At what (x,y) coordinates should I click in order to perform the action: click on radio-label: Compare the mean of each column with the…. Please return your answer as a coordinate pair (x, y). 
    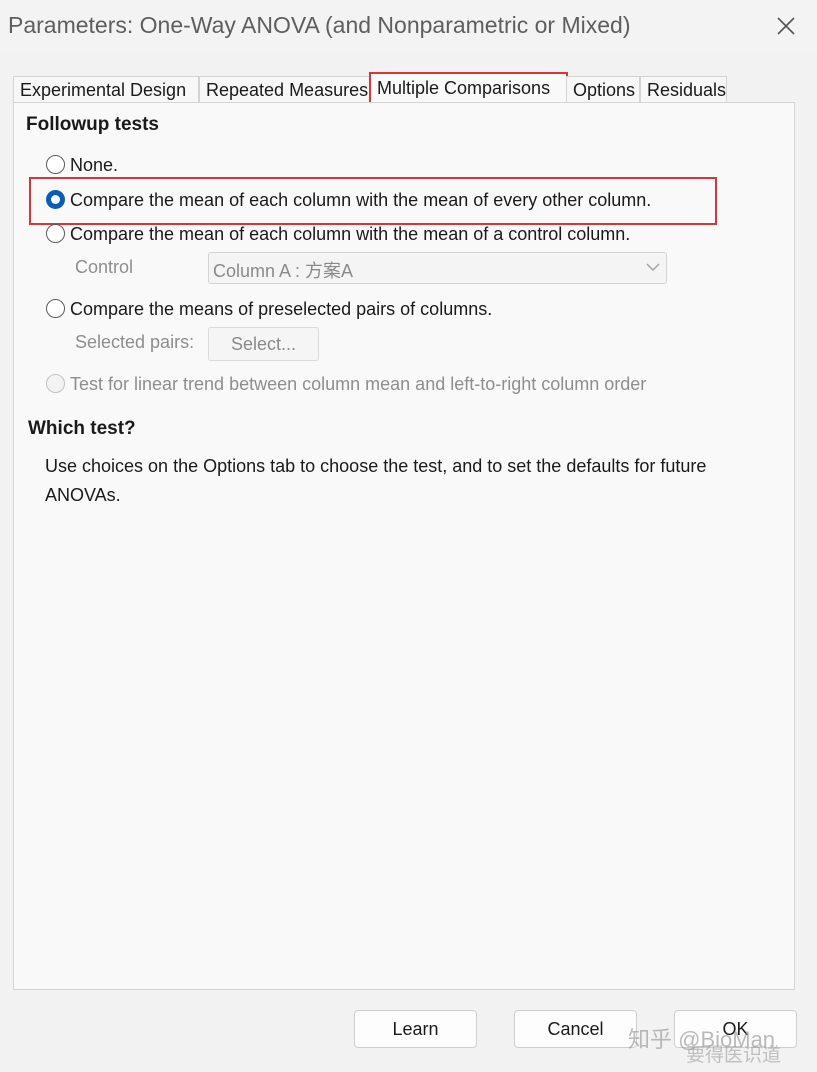
    Looking at the image, I should click on (350, 234).